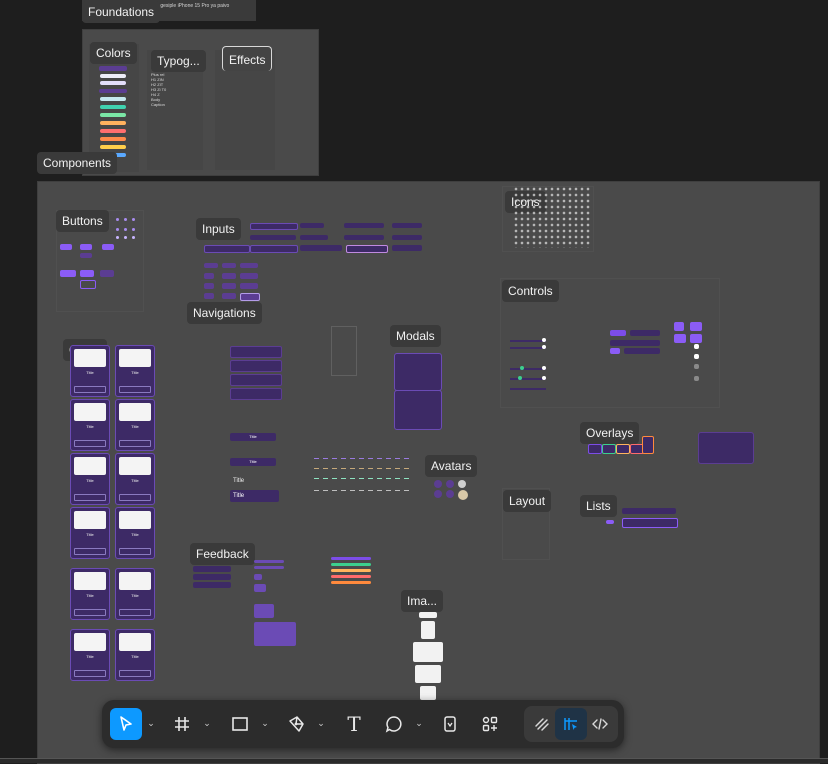 The height and width of the screenshot is (764, 828). I want to click on comment-tool-button, so click(394, 724).